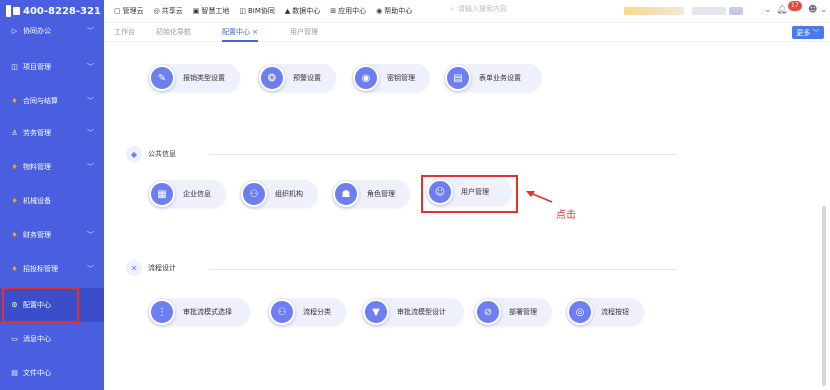  Describe the element at coordinates (13, 11) in the screenshot. I see `logo-icon` at that location.